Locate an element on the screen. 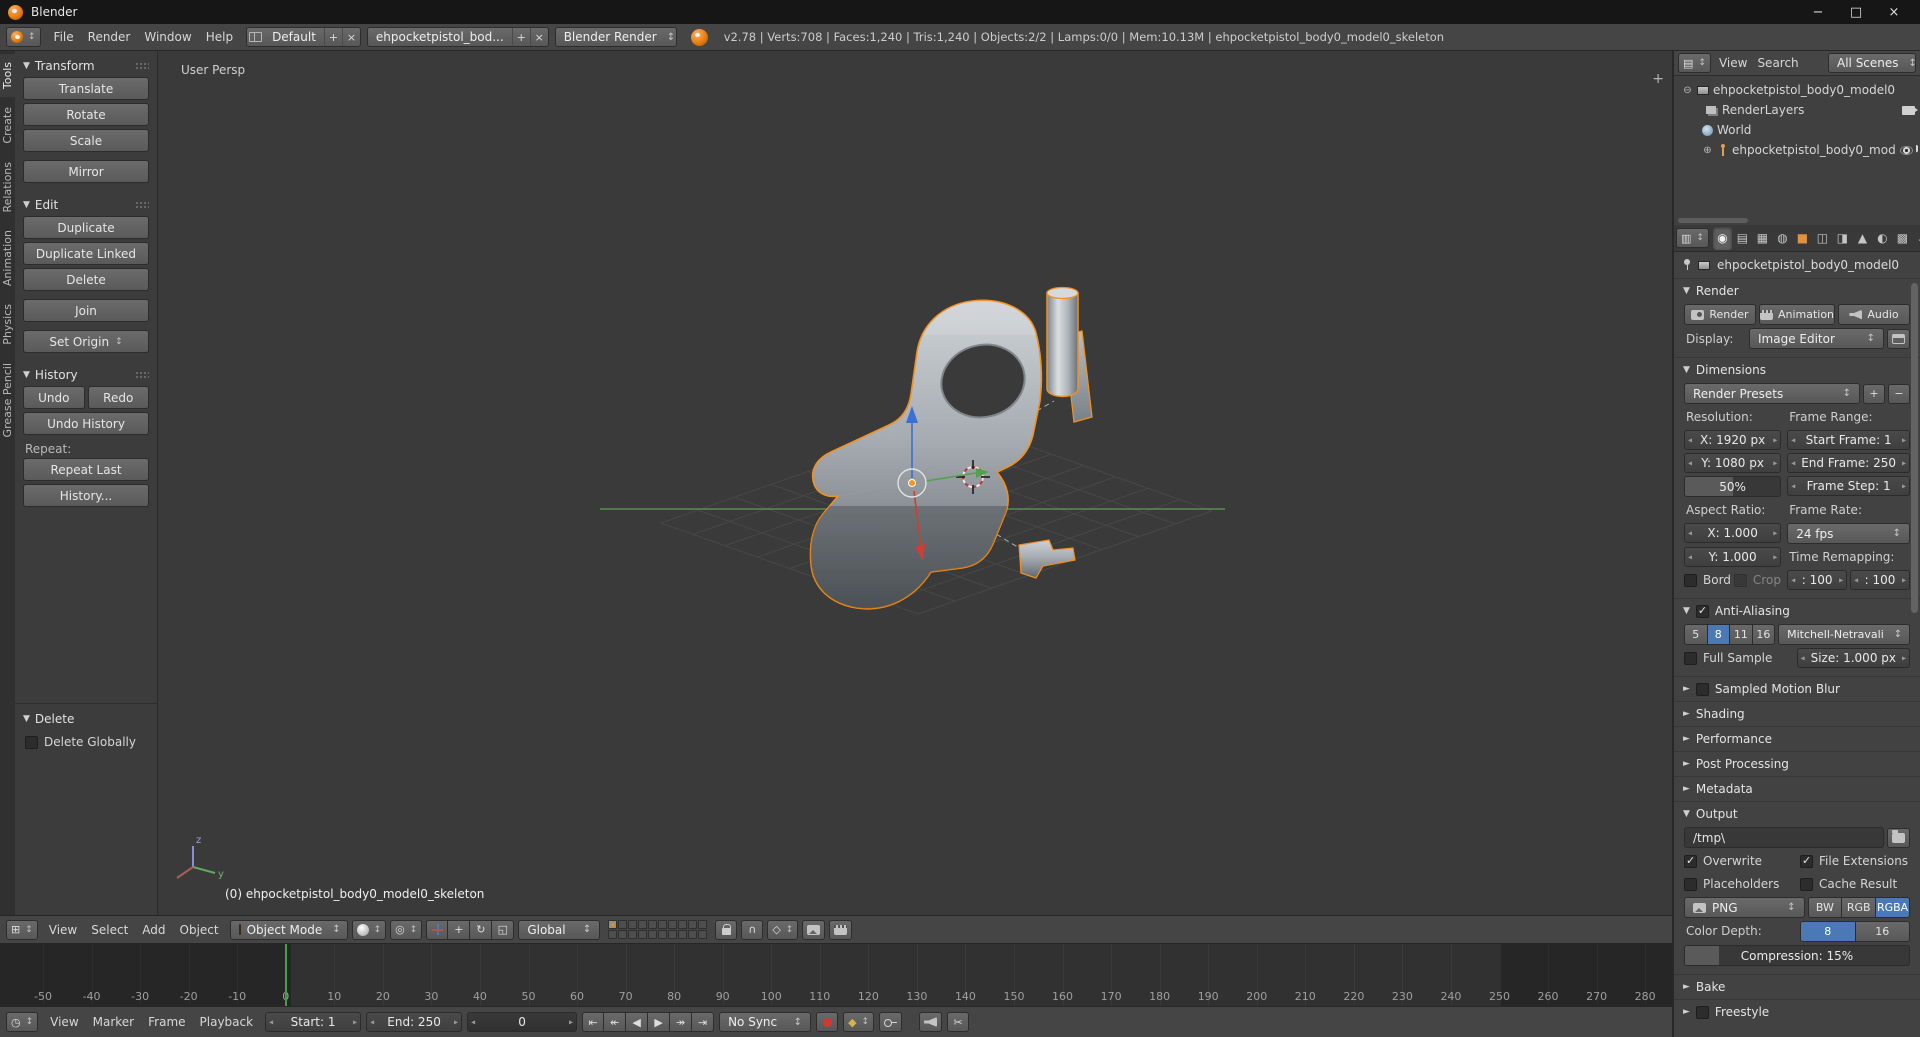 The height and width of the screenshot is (1037, 1920). panel-header-transform: ▼ Transform is located at coordinates (86, 65).